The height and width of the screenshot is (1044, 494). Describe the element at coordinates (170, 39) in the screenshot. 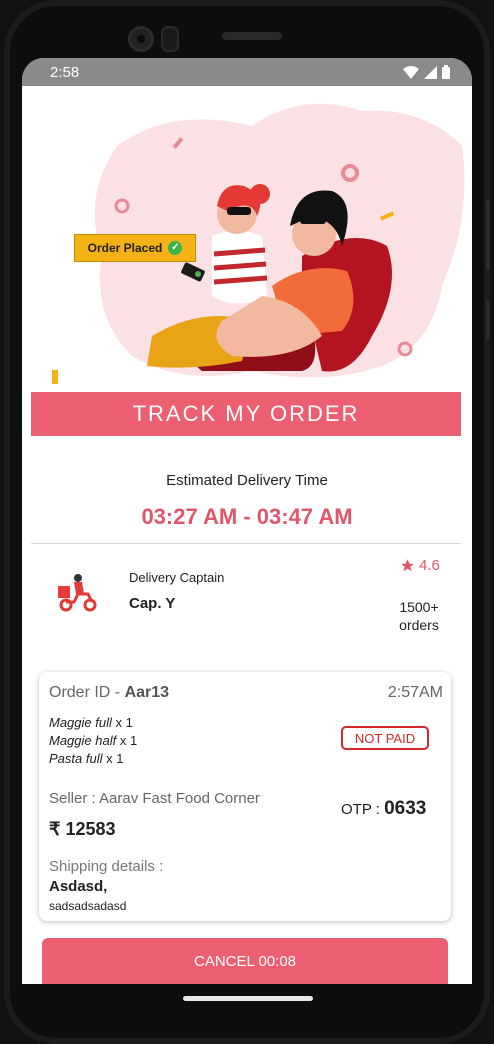

I see `proximity-sensor` at that location.